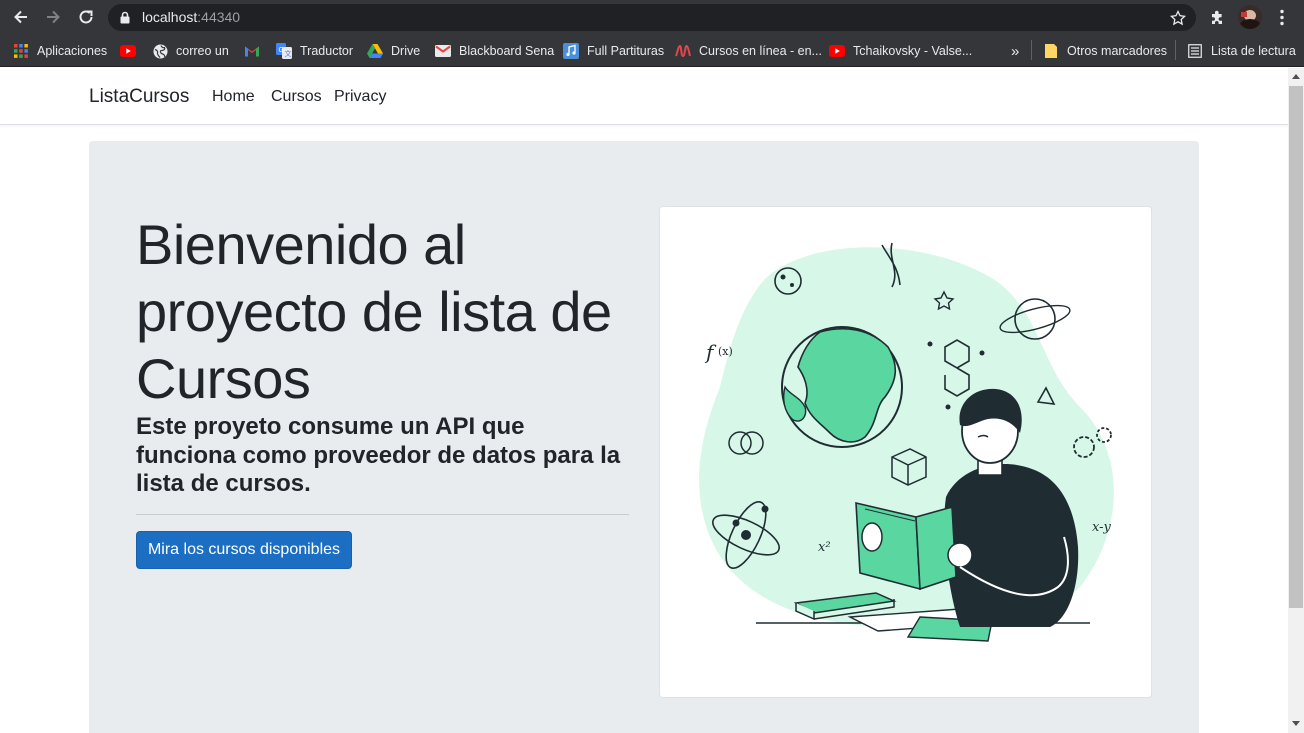 This screenshot has height=733, width=1304. Describe the element at coordinates (1015, 51) in the screenshot. I see `bookmarks-overflow-button: »` at that location.